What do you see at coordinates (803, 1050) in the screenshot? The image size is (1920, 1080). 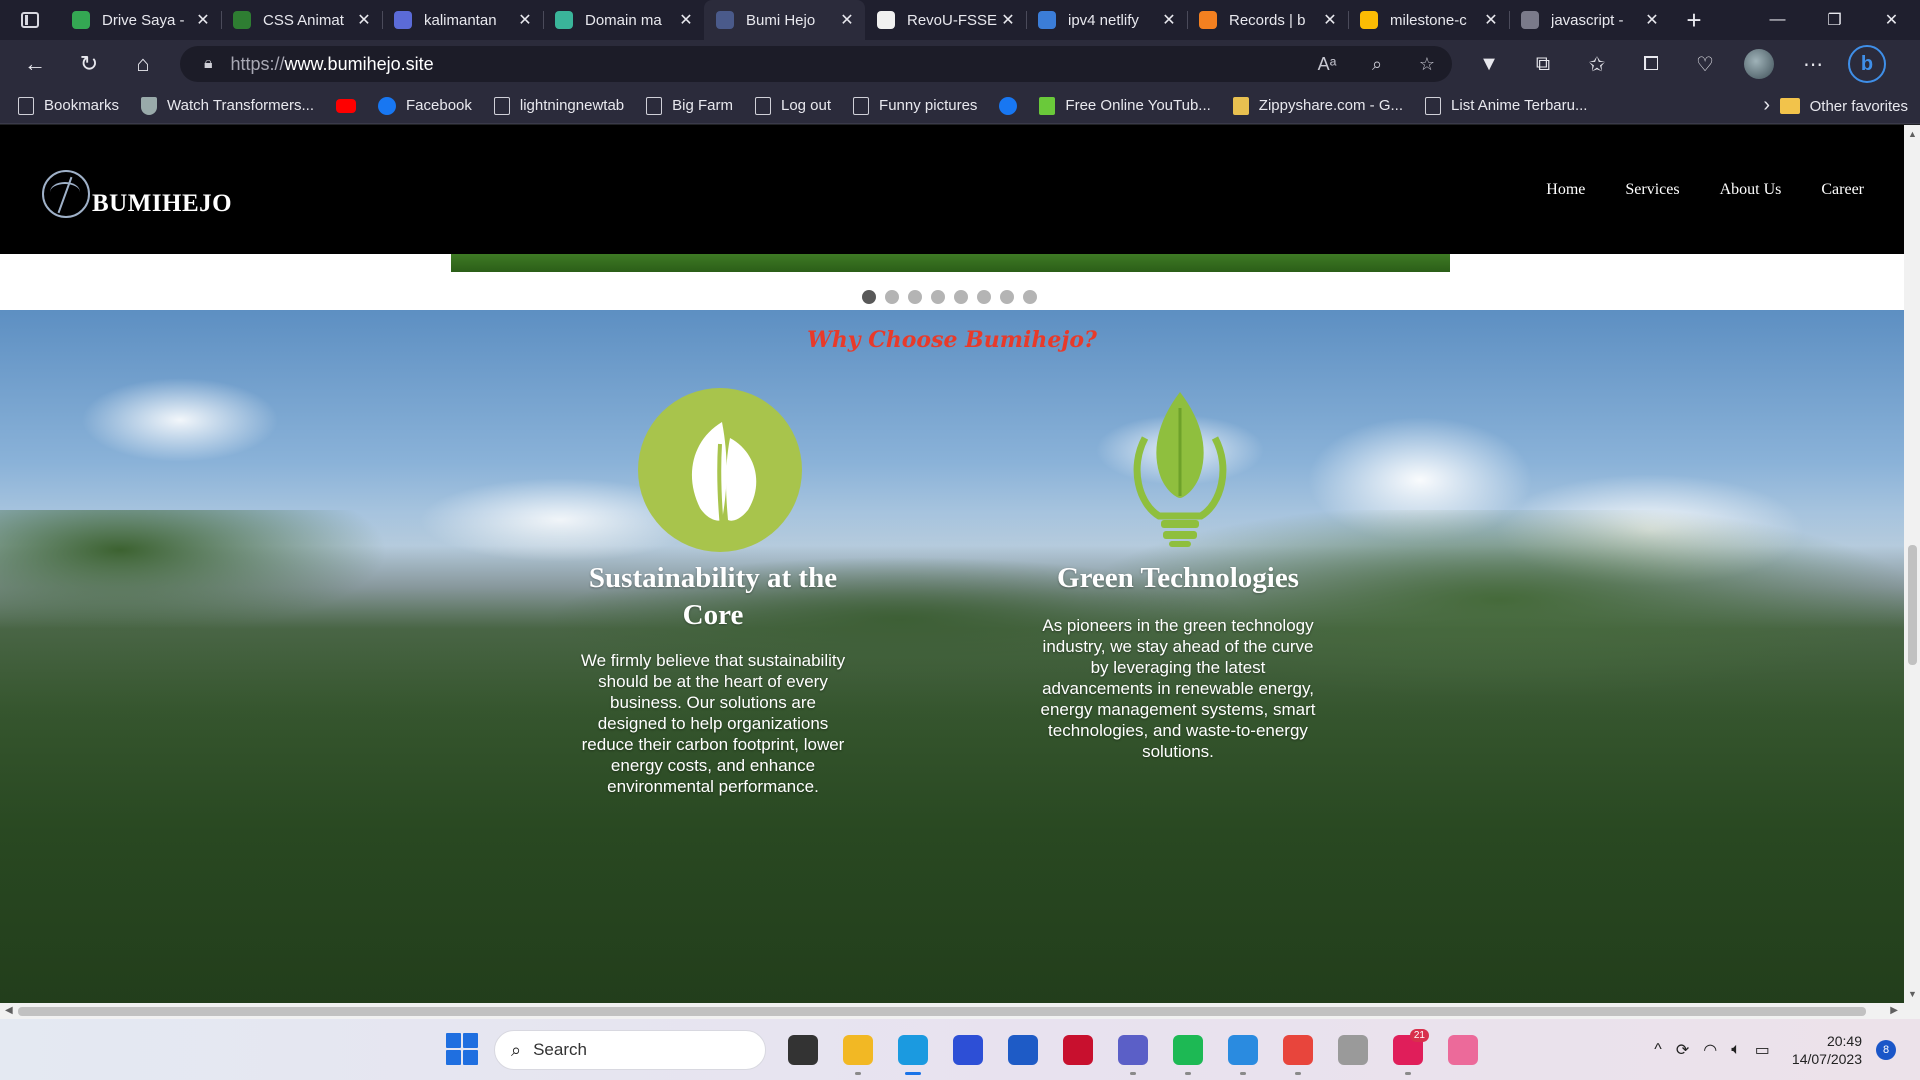 I see `taskbar-app-task-view` at bounding box center [803, 1050].